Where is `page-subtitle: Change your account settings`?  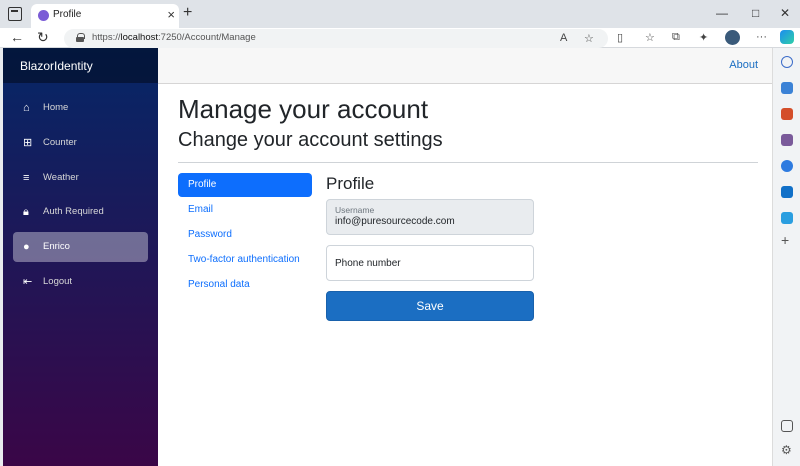 page-subtitle: Change your account settings is located at coordinates (310, 140).